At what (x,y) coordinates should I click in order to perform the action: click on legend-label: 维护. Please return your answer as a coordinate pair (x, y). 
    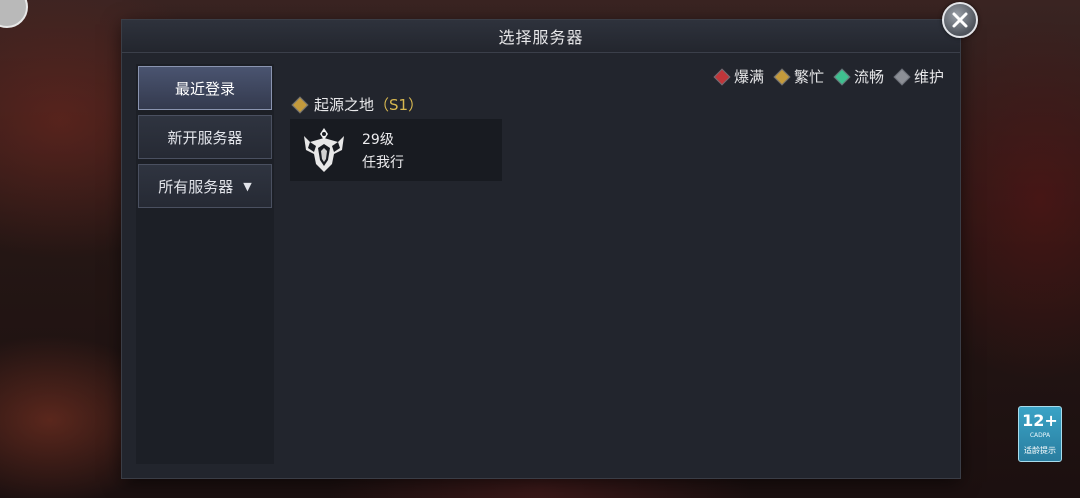
    Looking at the image, I should click on (928, 77).